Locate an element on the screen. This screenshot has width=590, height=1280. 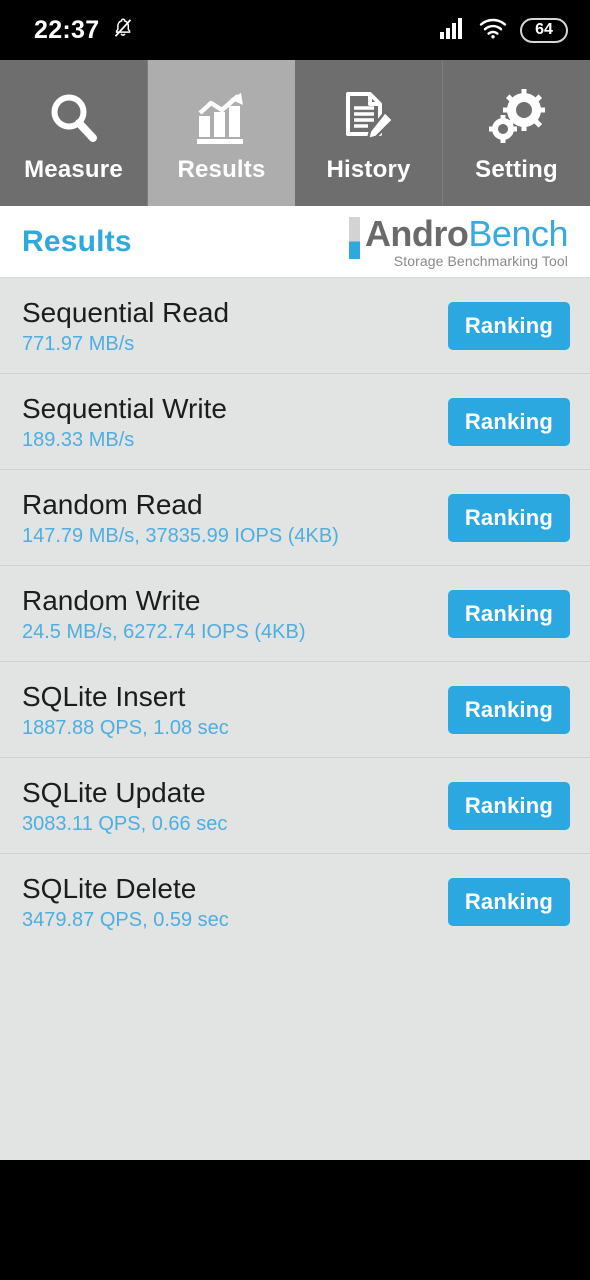
result-title: SQLite Delete is located at coordinates (109, 888).